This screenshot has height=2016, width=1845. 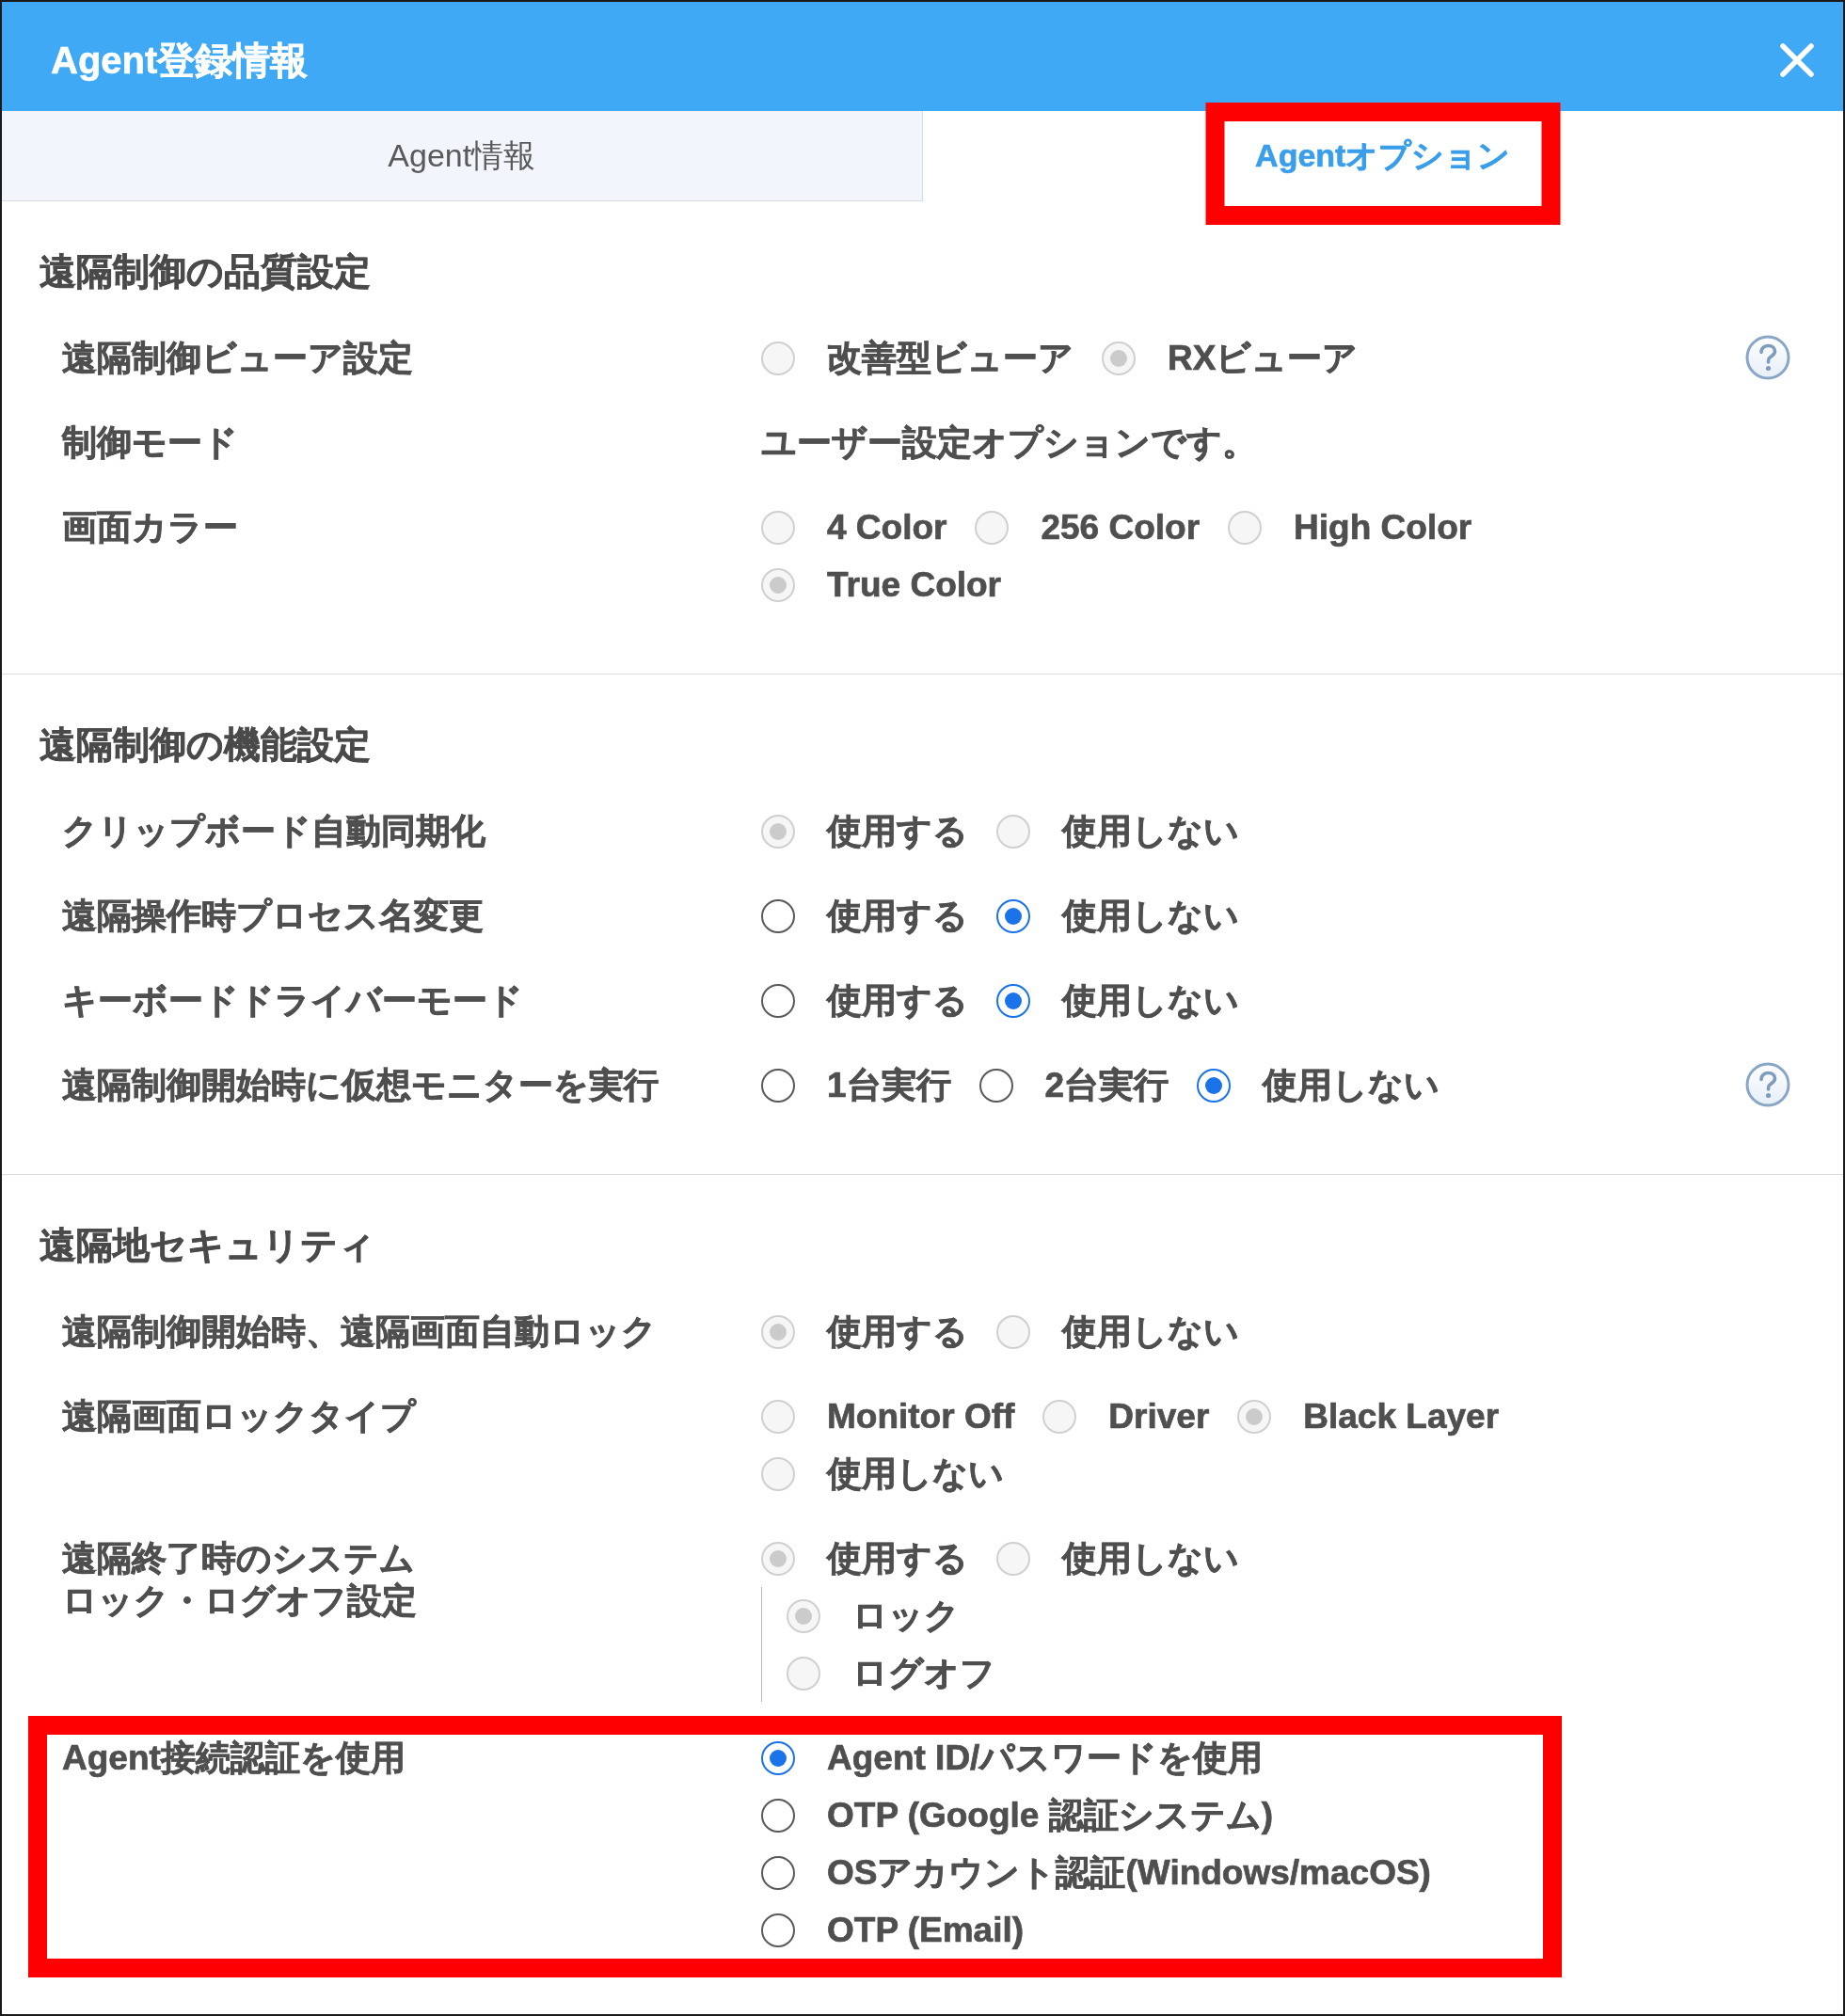 What do you see at coordinates (1050, 1815) in the screenshot?
I see `option-label: OTP (Google 認証システム)` at bounding box center [1050, 1815].